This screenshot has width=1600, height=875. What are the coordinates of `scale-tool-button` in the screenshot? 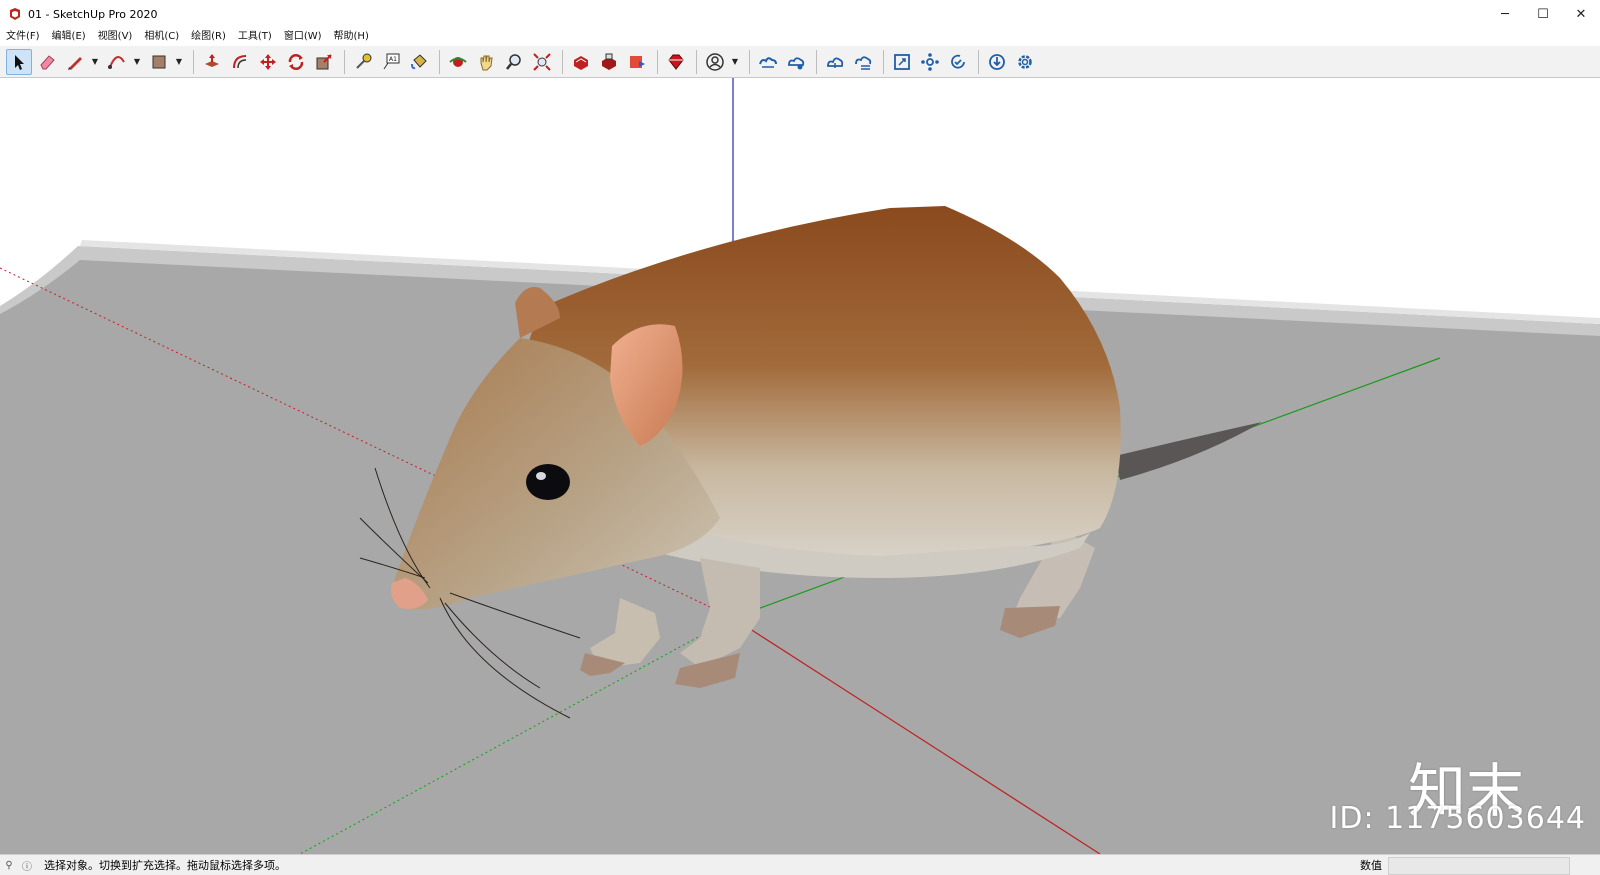 It's located at (324, 62).